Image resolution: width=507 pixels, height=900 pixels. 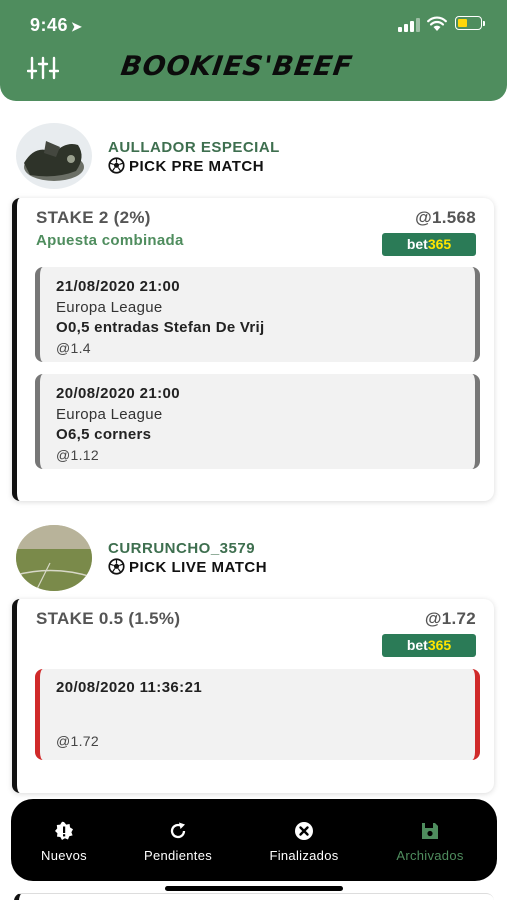 I want to click on tab-pendientes: Pendientes, so click(x=178, y=840).